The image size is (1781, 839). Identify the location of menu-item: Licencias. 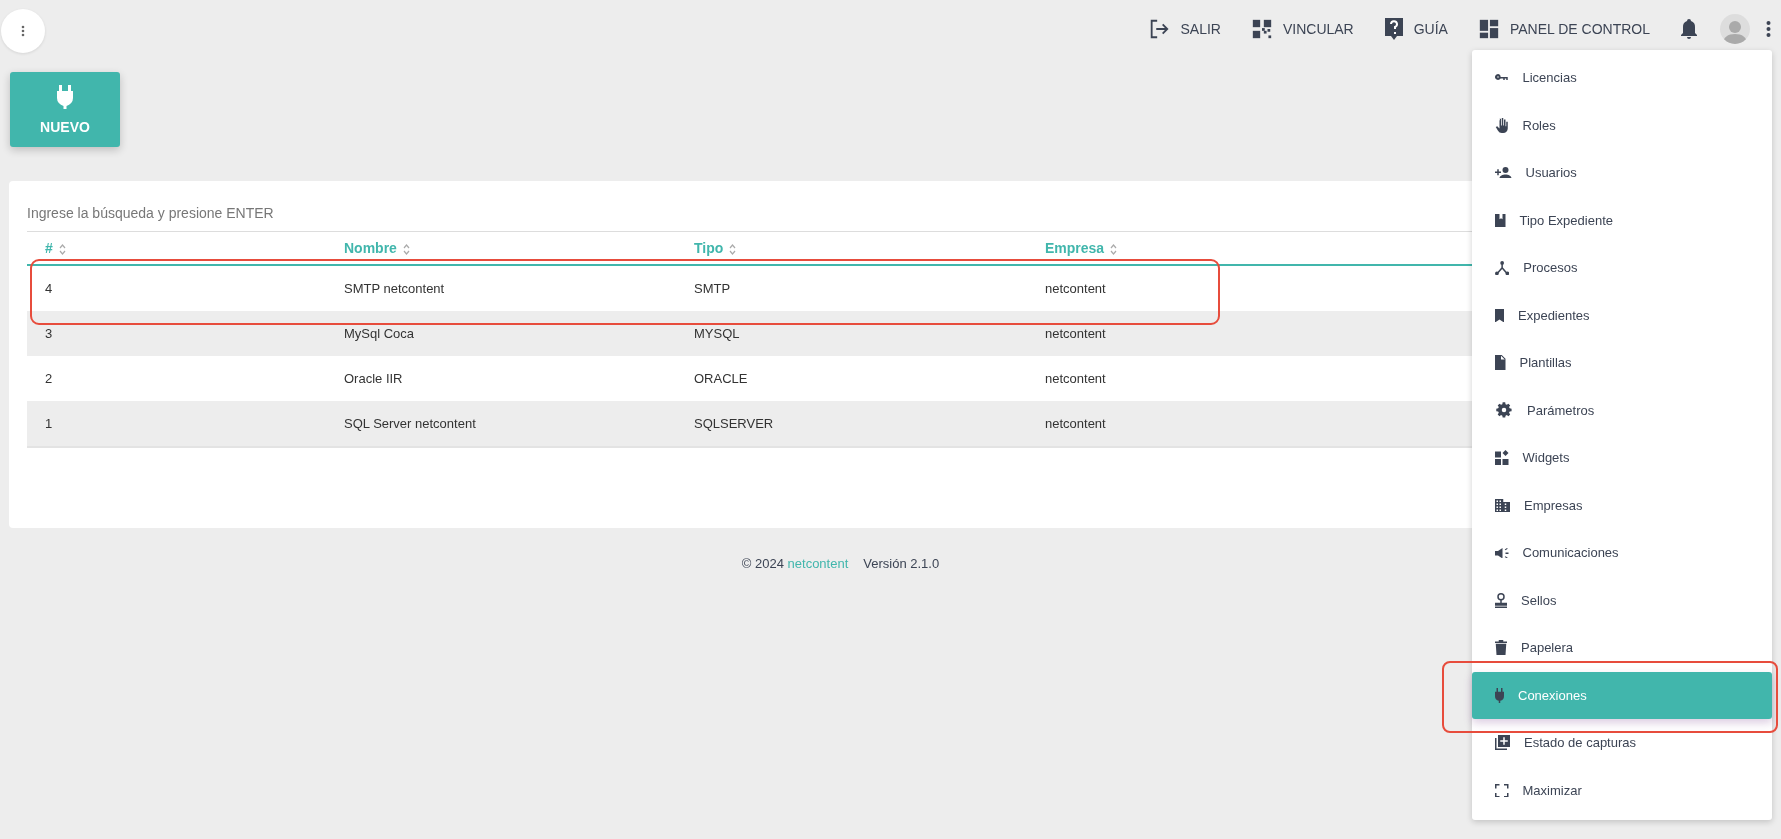
(1622, 78).